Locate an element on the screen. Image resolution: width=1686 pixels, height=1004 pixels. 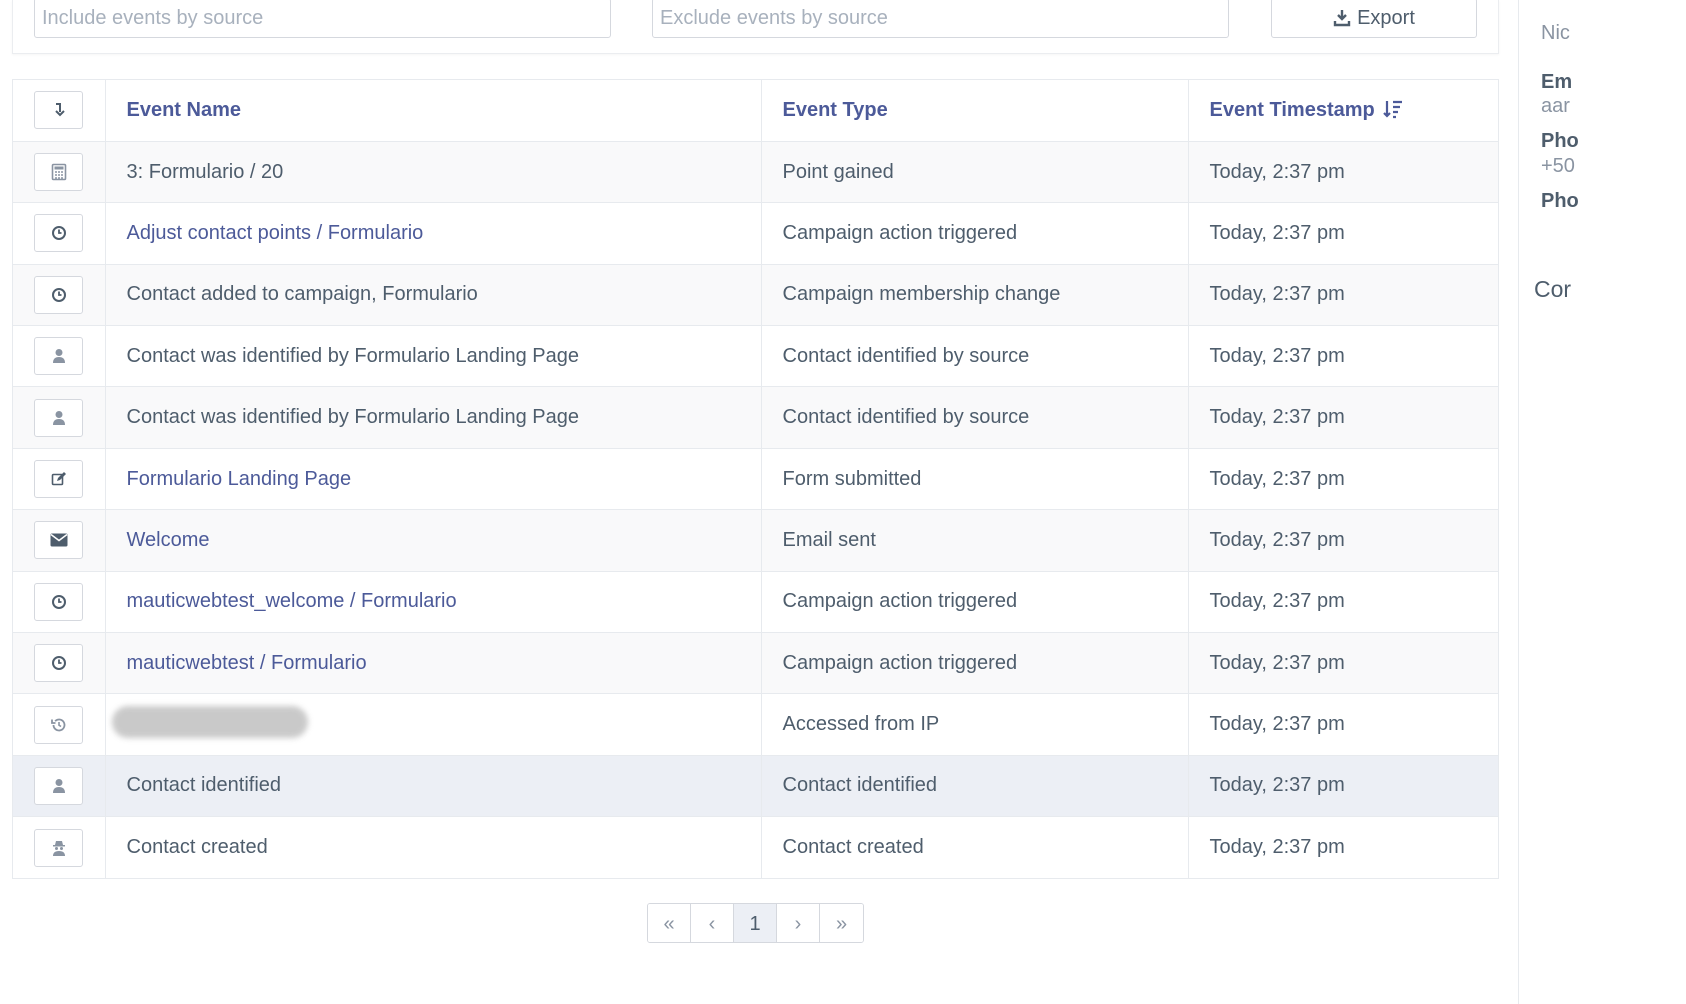
event-name-cell: Contact created is located at coordinates (433, 847).